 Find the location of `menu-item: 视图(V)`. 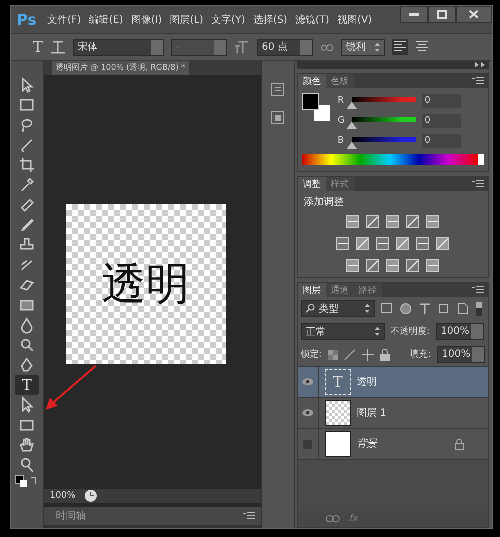

menu-item: 视图(V) is located at coordinates (355, 19).